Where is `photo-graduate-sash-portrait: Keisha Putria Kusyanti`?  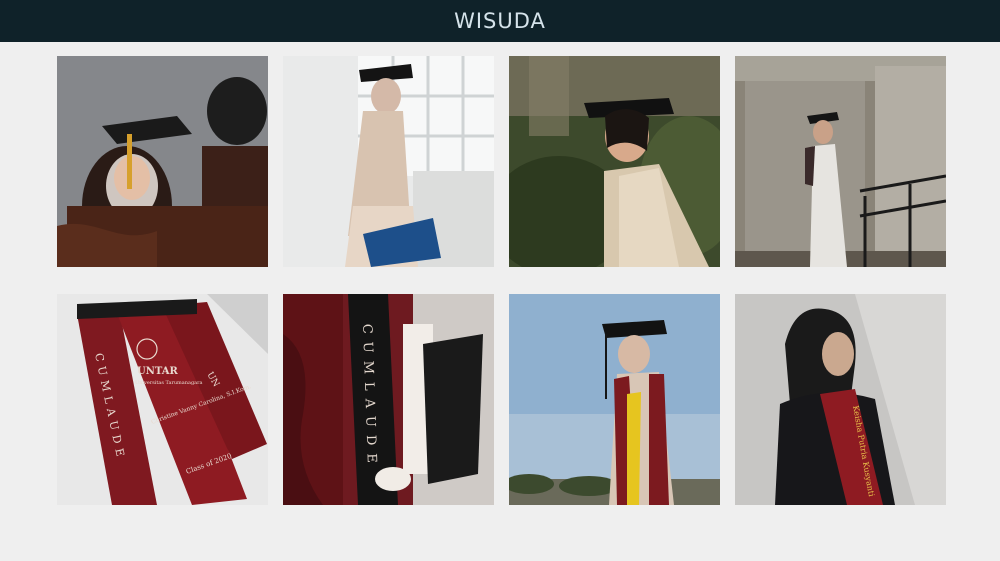 photo-graduate-sash-portrait: Keisha Putria Kusyanti is located at coordinates (840, 399).